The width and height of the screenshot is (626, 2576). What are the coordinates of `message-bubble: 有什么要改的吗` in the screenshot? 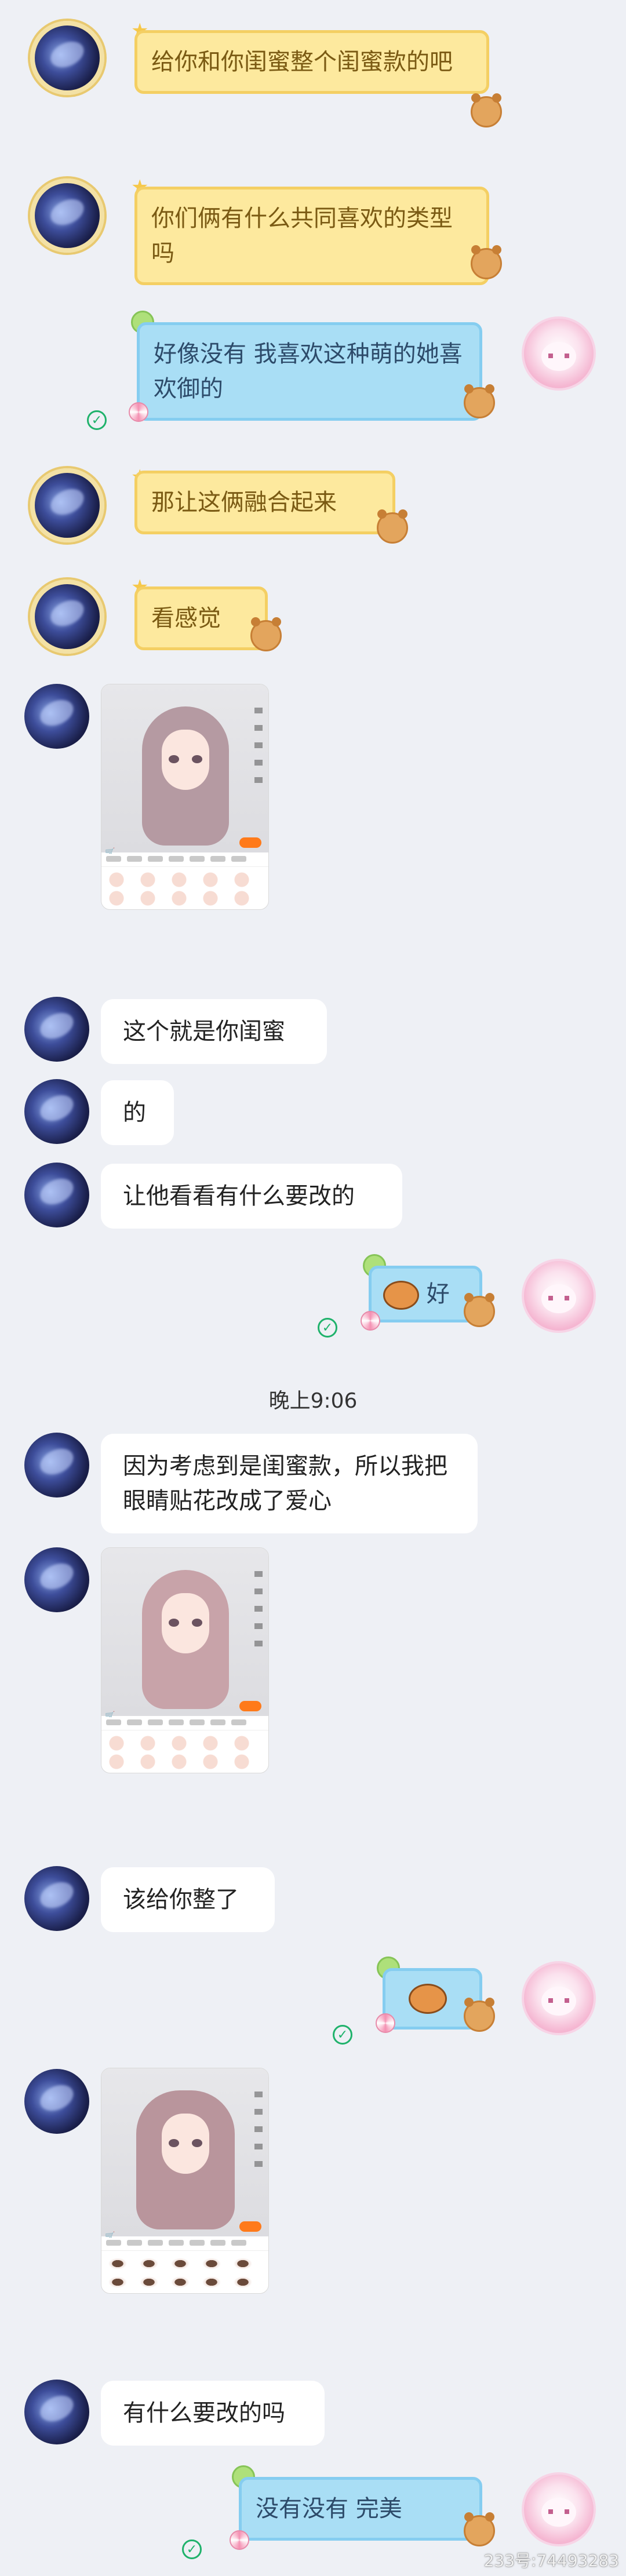 It's located at (213, 2413).